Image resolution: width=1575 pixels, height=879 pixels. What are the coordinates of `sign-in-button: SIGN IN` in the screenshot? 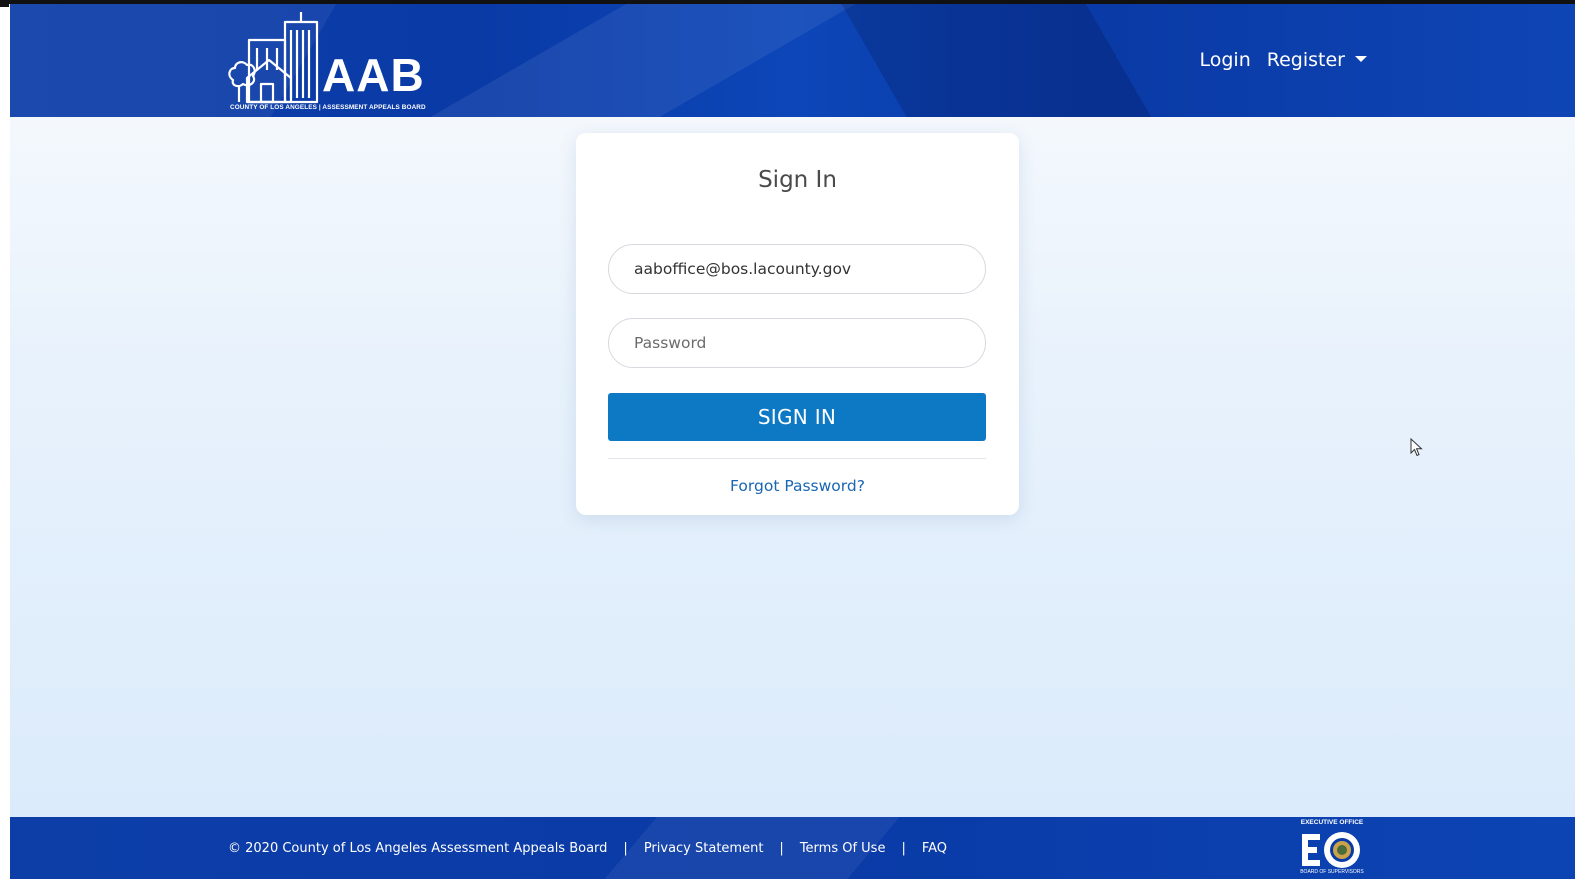 It's located at (797, 417).